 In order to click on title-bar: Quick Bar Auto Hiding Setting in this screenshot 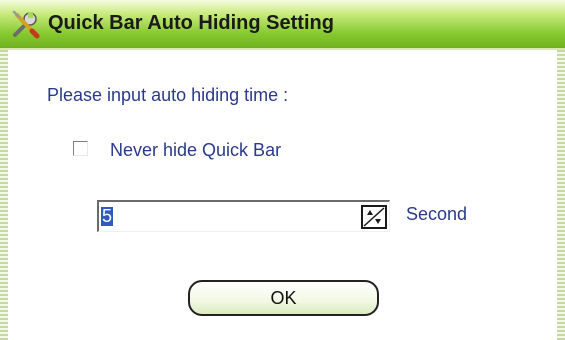, I will do `click(282, 25)`.